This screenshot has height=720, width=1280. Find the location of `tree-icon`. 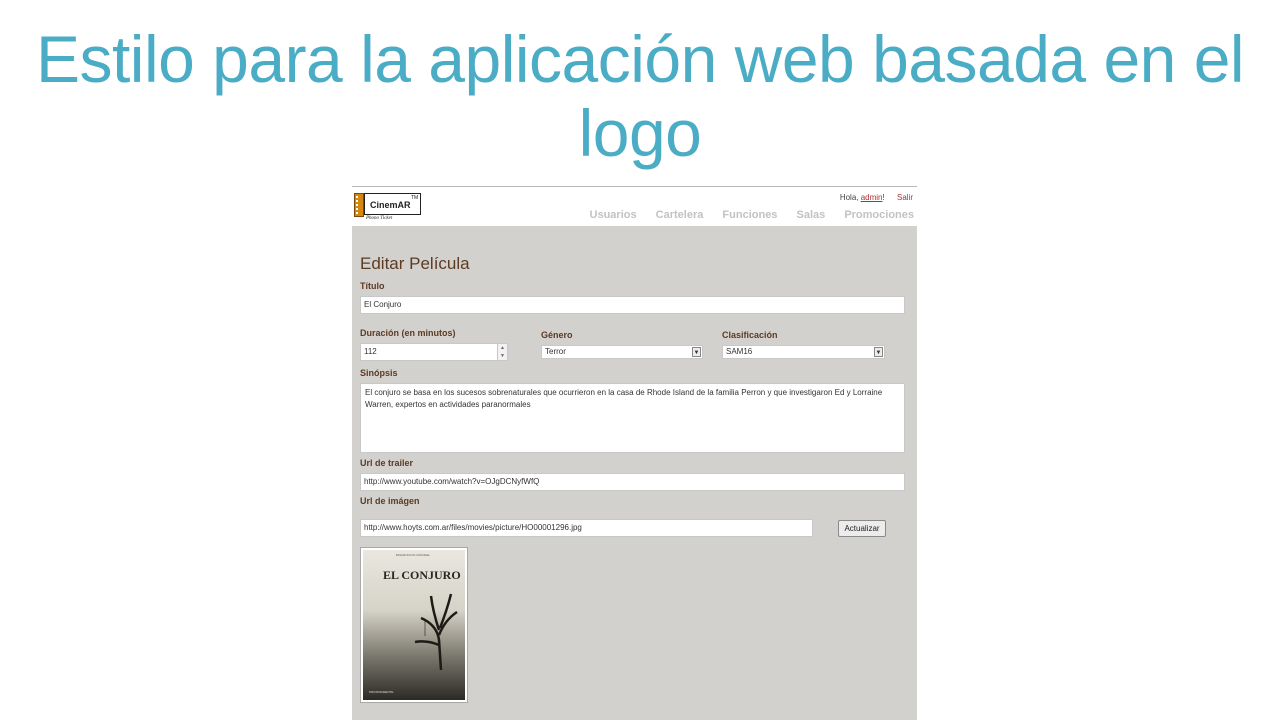

tree-icon is located at coordinates (436, 631).